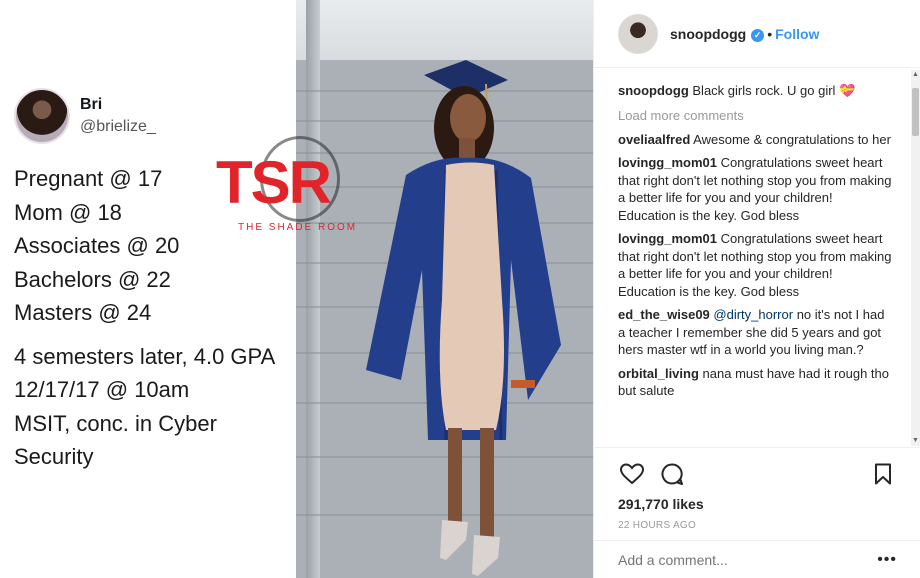  What do you see at coordinates (748, 559) in the screenshot?
I see `add-comment-input` at bounding box center [748, 559].